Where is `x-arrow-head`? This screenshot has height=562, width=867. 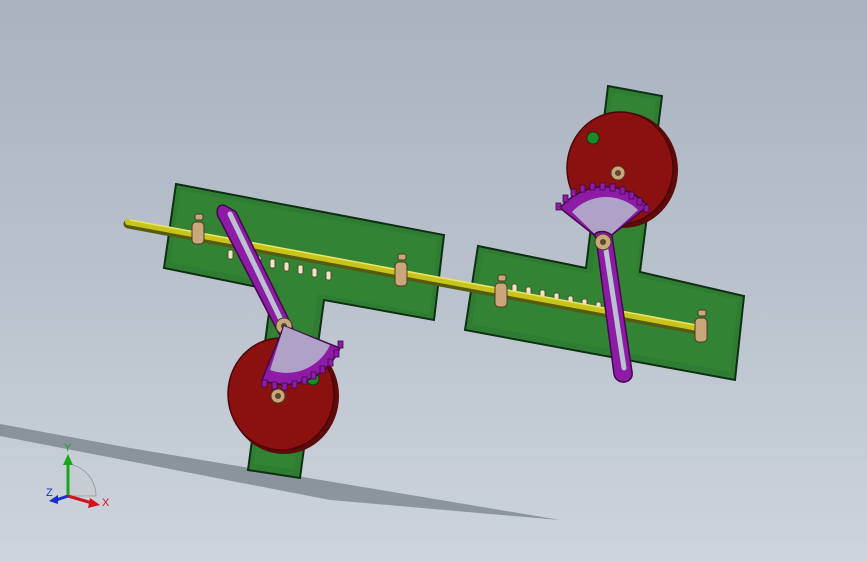 x-arrow-head is located at coordinates (94, 503).